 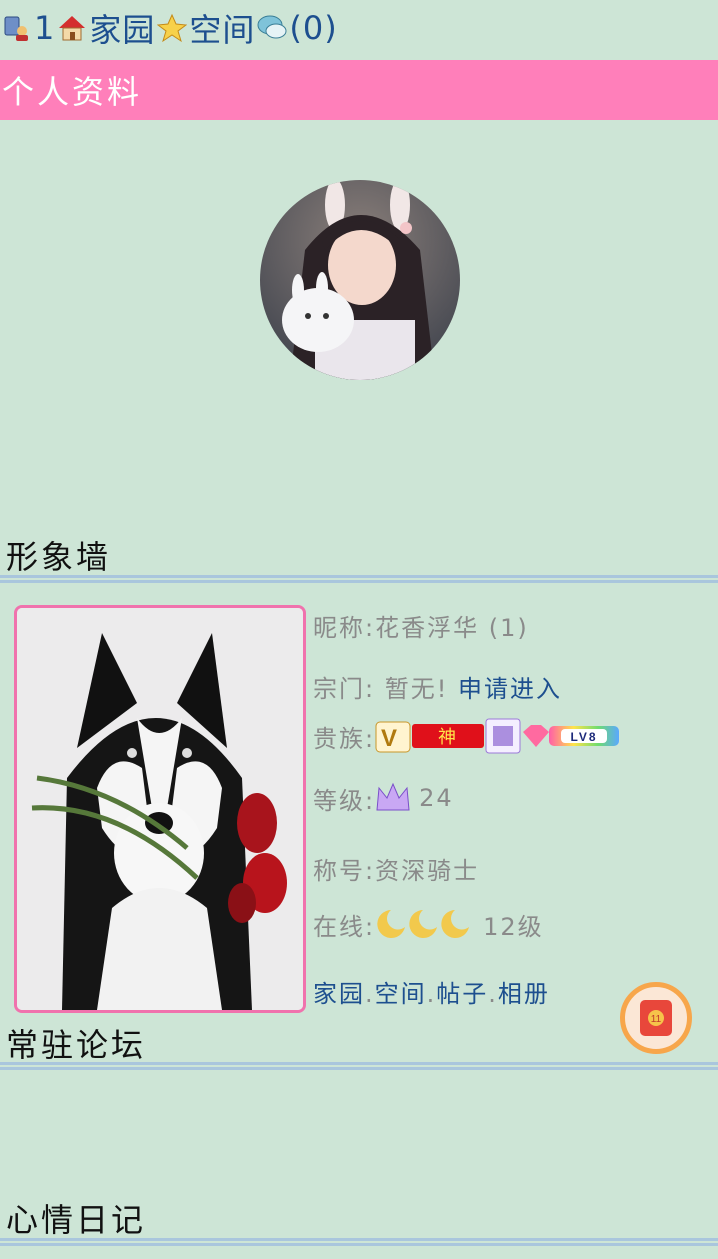 I want to click on red-envelope-count: 11, so click(x=656, y=1019).